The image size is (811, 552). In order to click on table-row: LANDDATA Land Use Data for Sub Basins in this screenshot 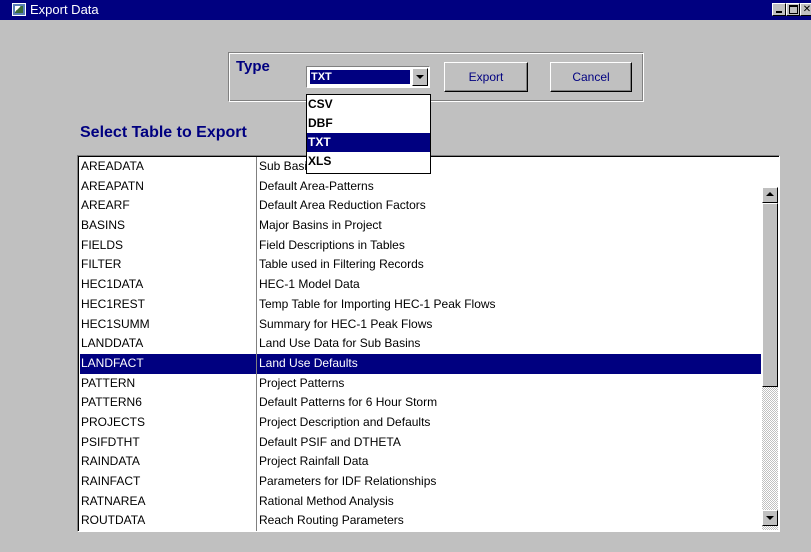, I will do `click(420, 344)`.